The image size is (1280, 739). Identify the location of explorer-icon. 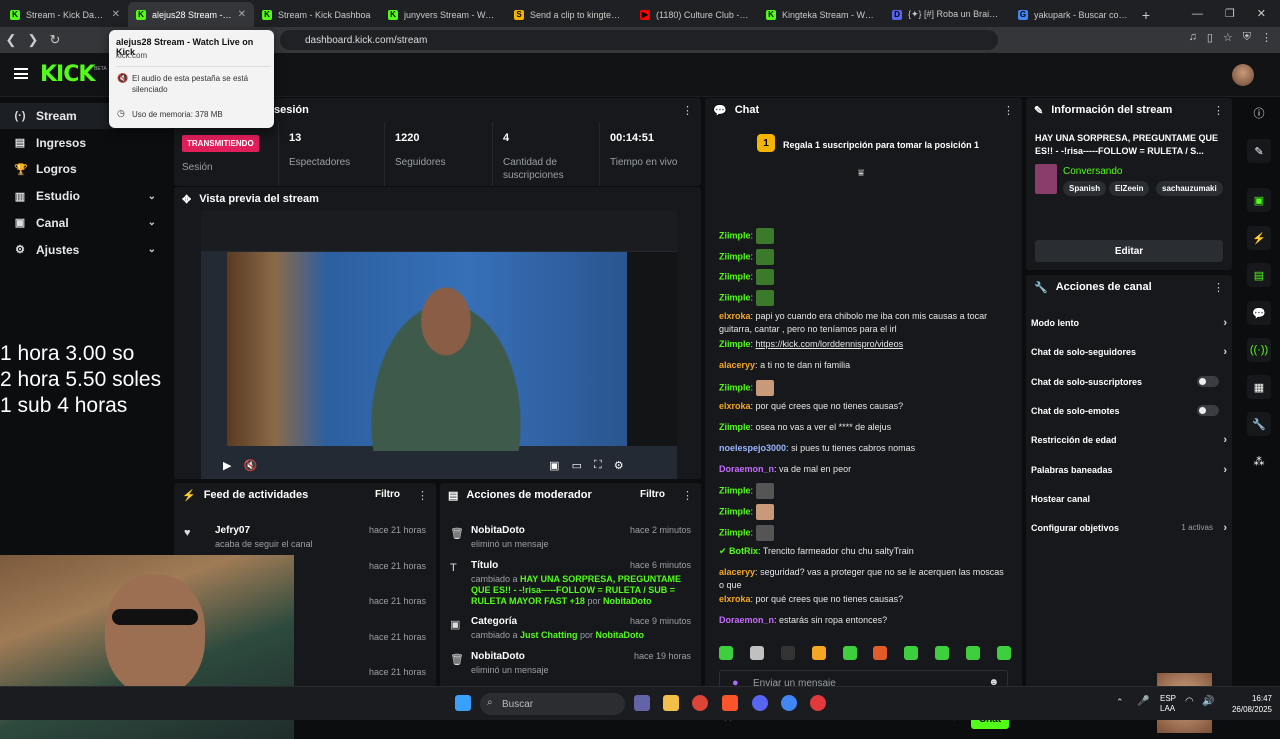
(671, 703).